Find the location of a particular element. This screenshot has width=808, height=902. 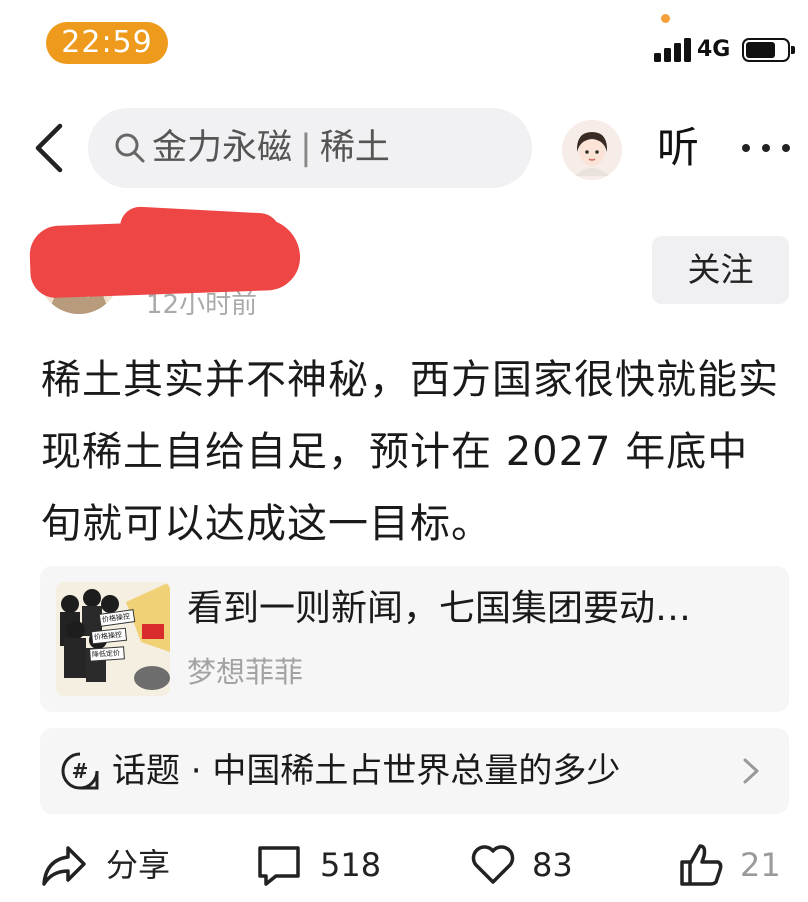

chevron-right-icon is located at coordinates (751, 771).